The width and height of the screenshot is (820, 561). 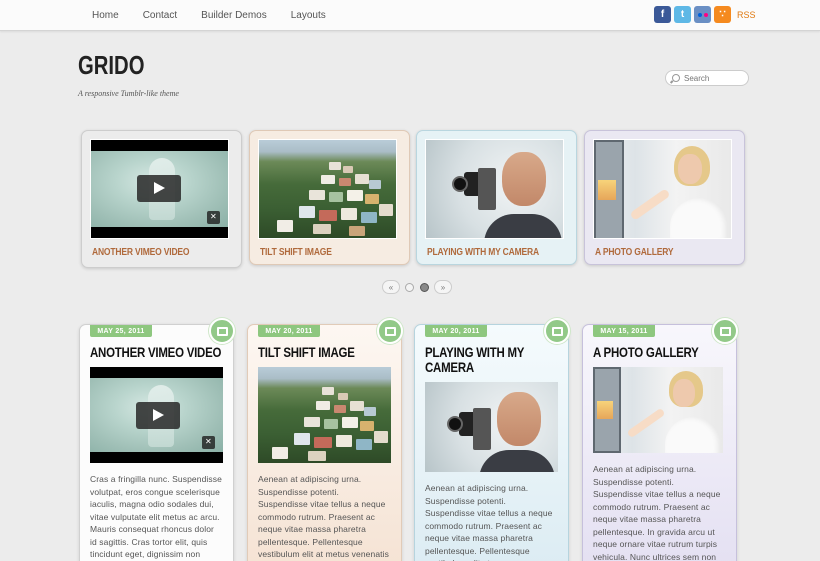 I want to click on social-links: f t ∵ RSS, so click(x=705, y=14).